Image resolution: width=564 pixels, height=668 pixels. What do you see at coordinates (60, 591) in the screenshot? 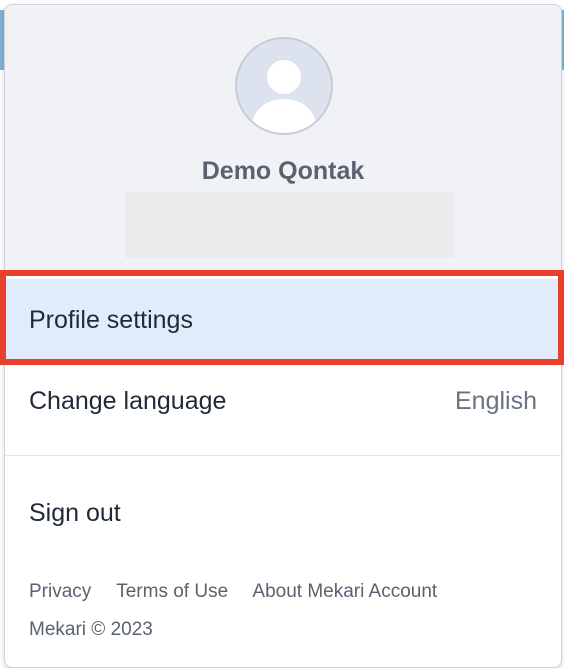
I see `privacy-link: Privacy` at bounding box center [60, 591].